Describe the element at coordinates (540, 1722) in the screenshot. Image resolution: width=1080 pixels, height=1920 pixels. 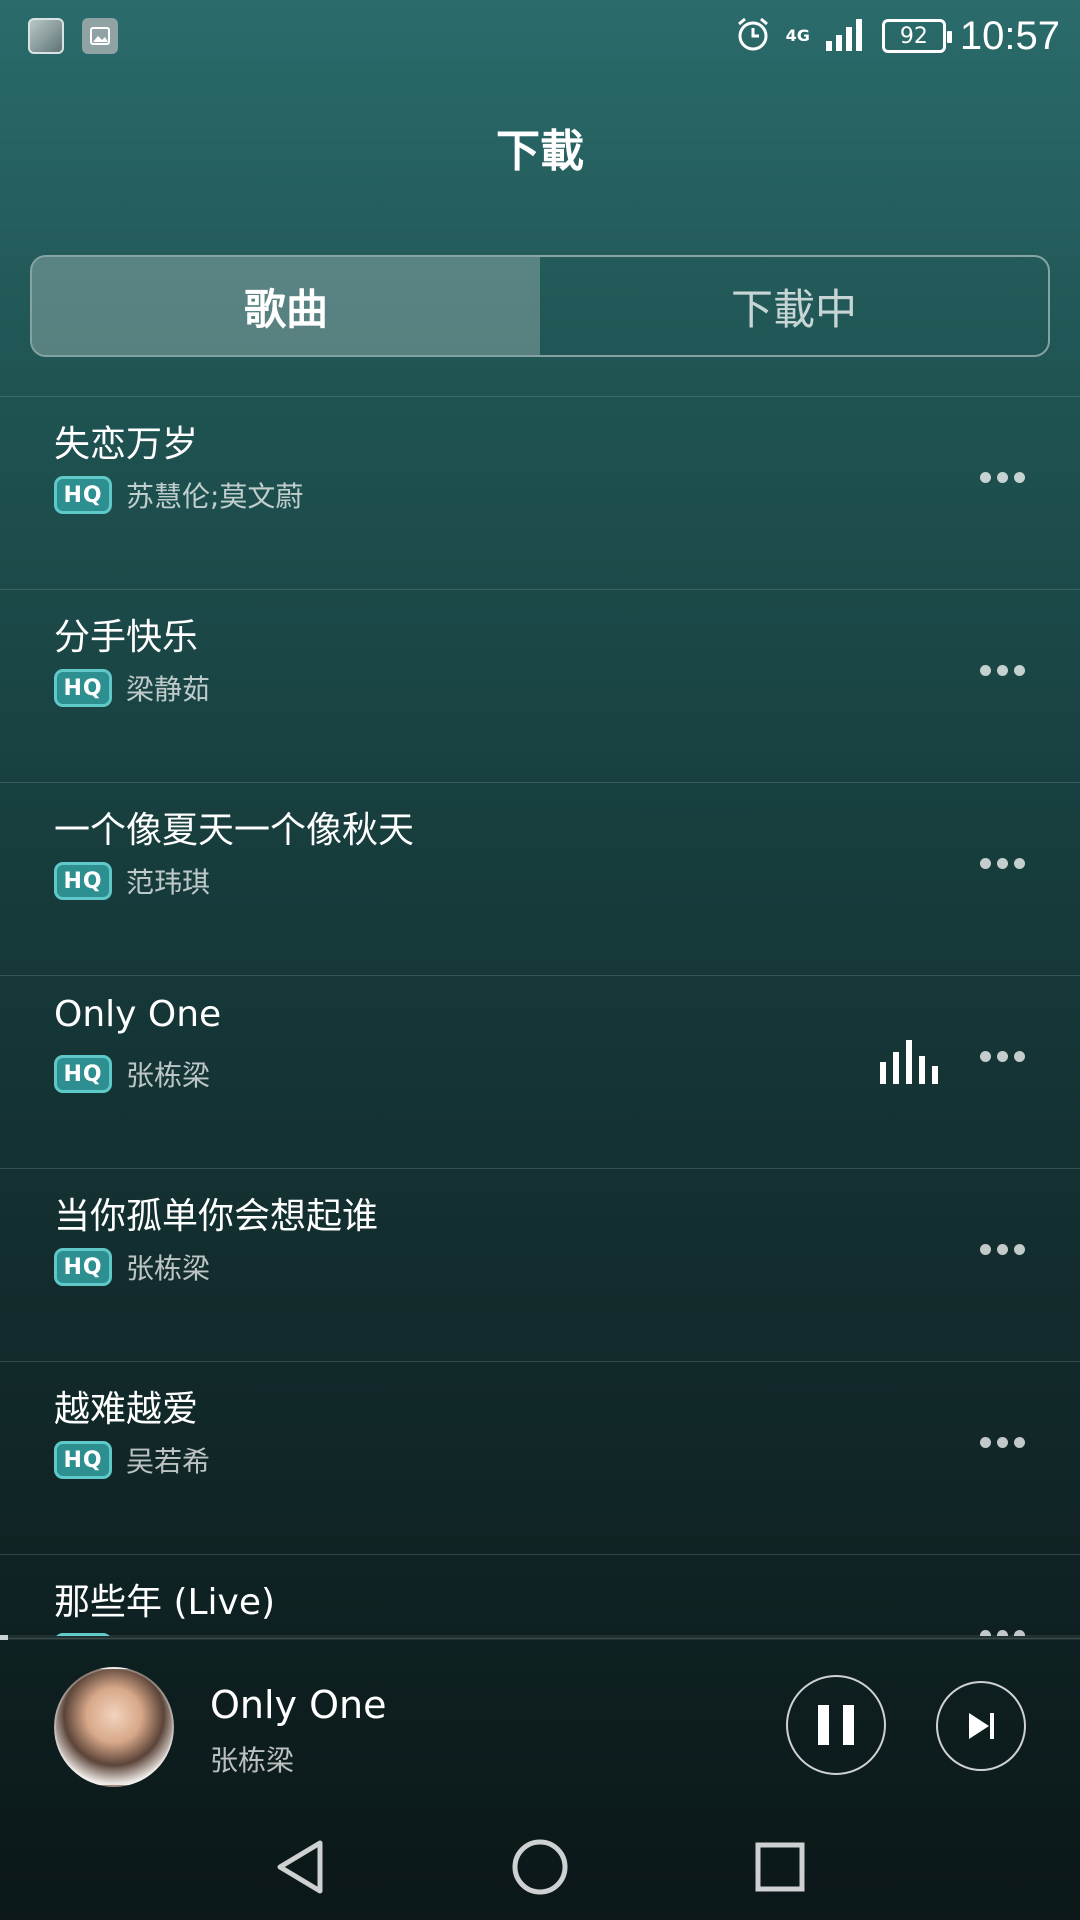
I see `mini-player: Only One 张栋梁` at that location.